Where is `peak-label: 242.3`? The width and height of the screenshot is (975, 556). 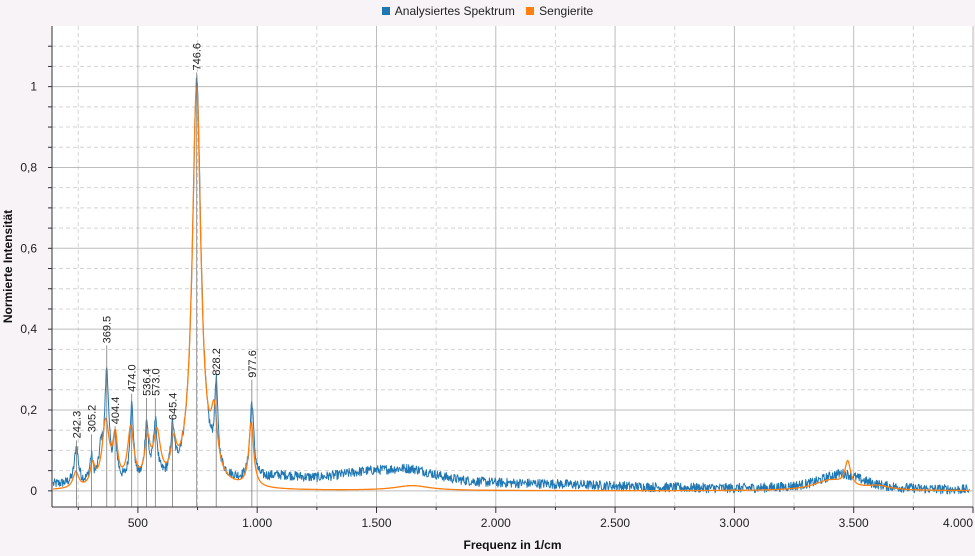 peak-label: 242.3 is located at coordinates (77, 425).